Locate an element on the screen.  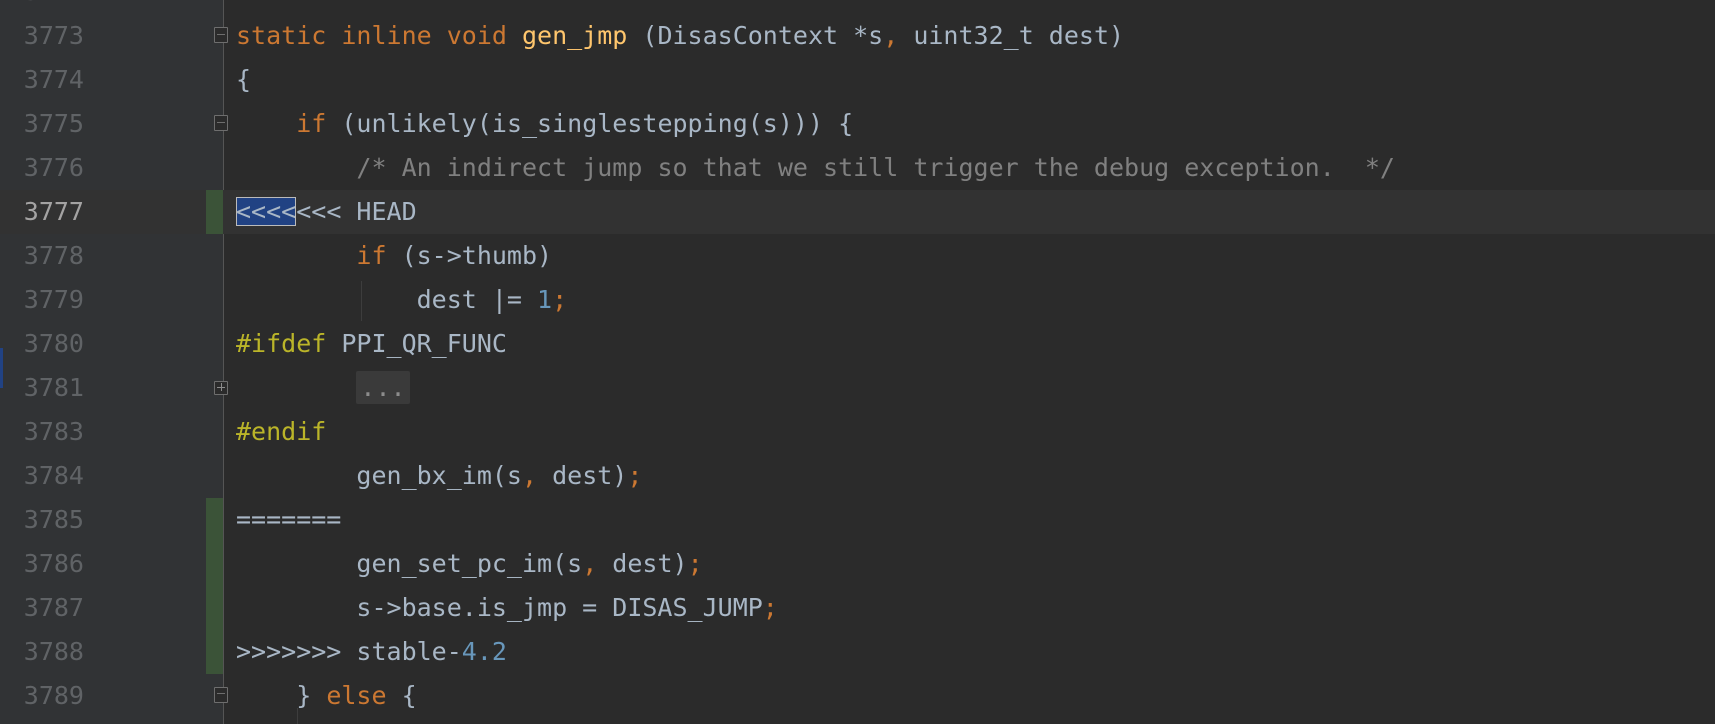
code-text: ======= is located at coordinates (288, 520).